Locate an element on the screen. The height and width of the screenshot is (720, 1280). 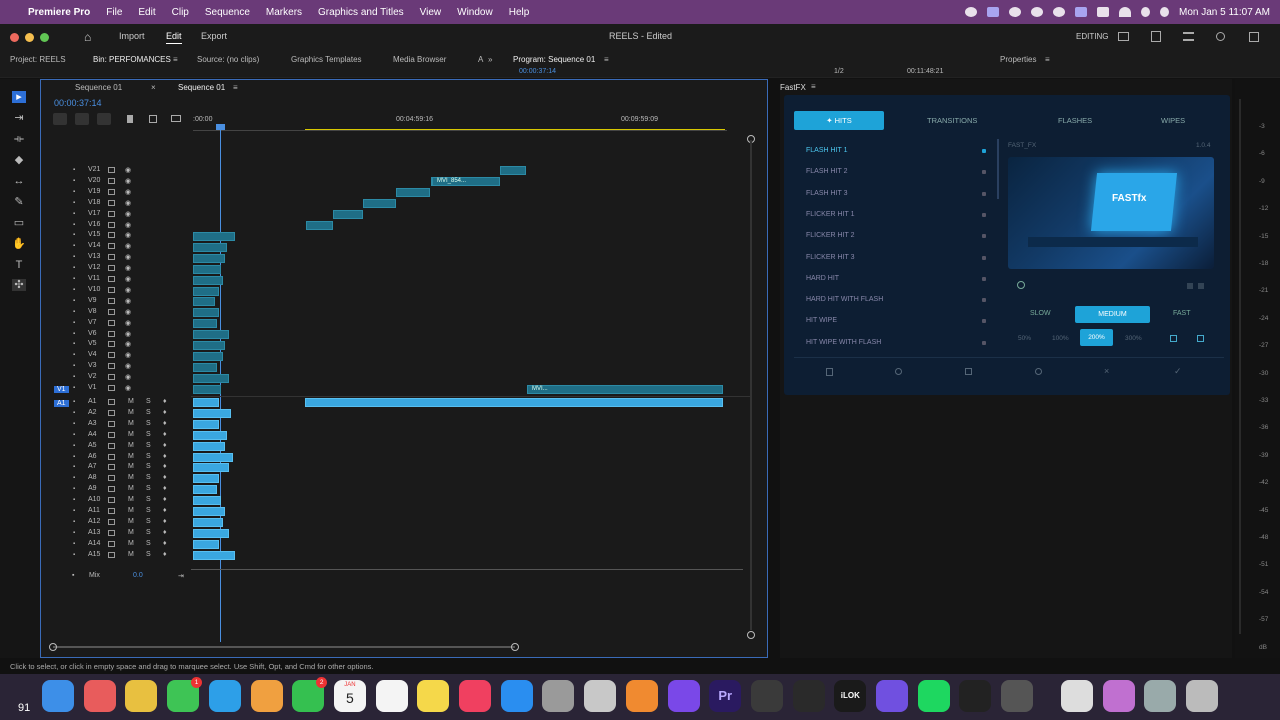
tab-graphics-templates: Graphics Templates is located at coordinates (326, 59).